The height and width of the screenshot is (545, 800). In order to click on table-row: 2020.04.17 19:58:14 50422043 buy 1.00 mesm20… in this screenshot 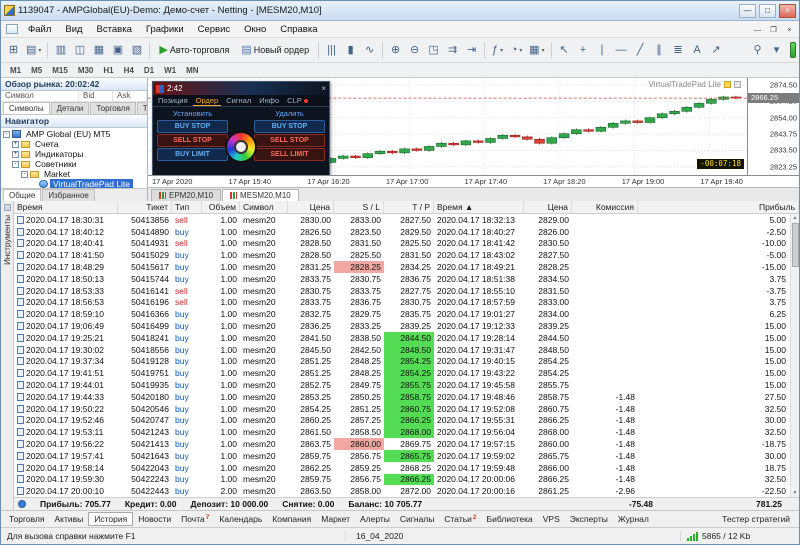, I will do `click(406, 468)`.